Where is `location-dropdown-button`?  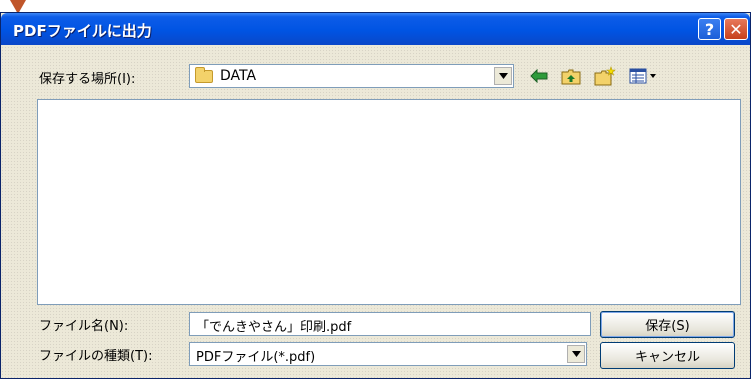 location-dropdown-button is located at coordinates (503, 76).